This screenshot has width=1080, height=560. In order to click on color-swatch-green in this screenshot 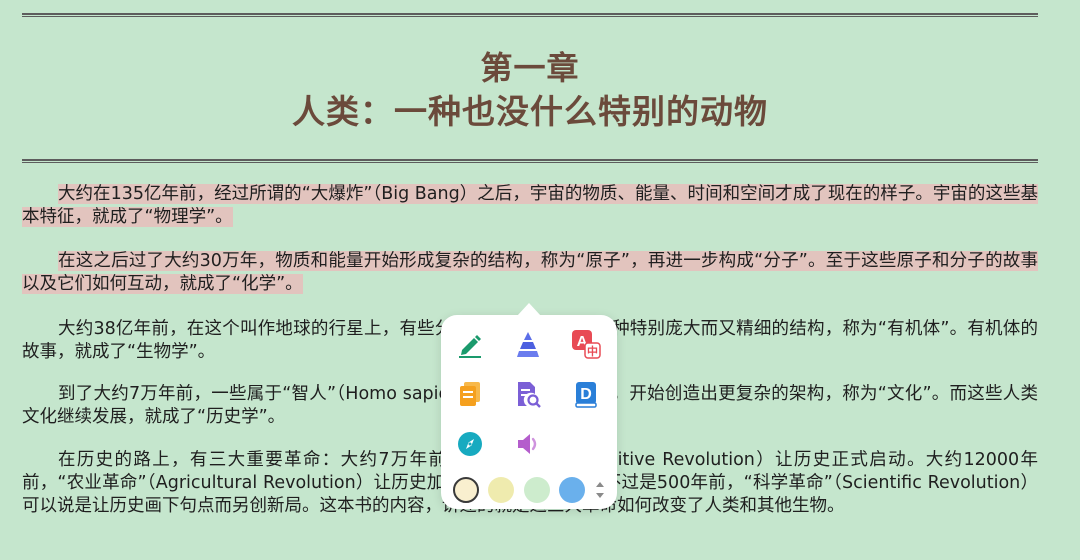, I will do `click(537, 490)`.